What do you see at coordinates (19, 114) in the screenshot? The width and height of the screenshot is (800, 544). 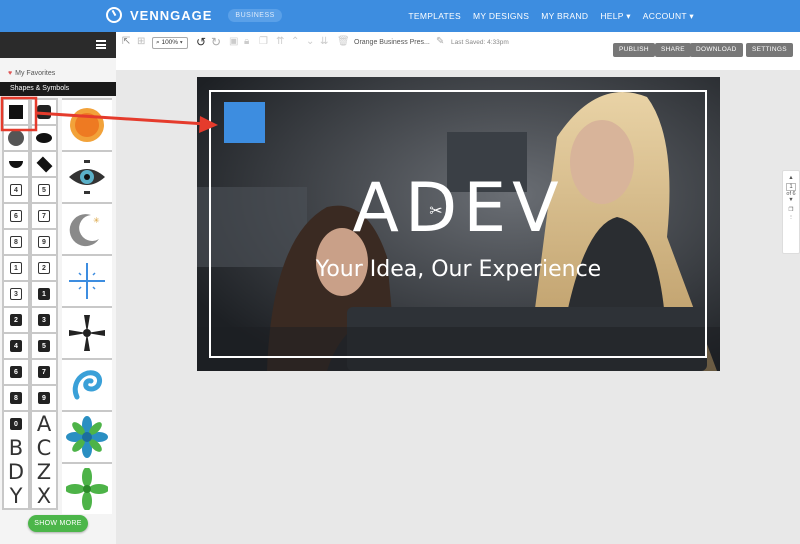 I see `highlight-box` at bounding box center [19, 114].